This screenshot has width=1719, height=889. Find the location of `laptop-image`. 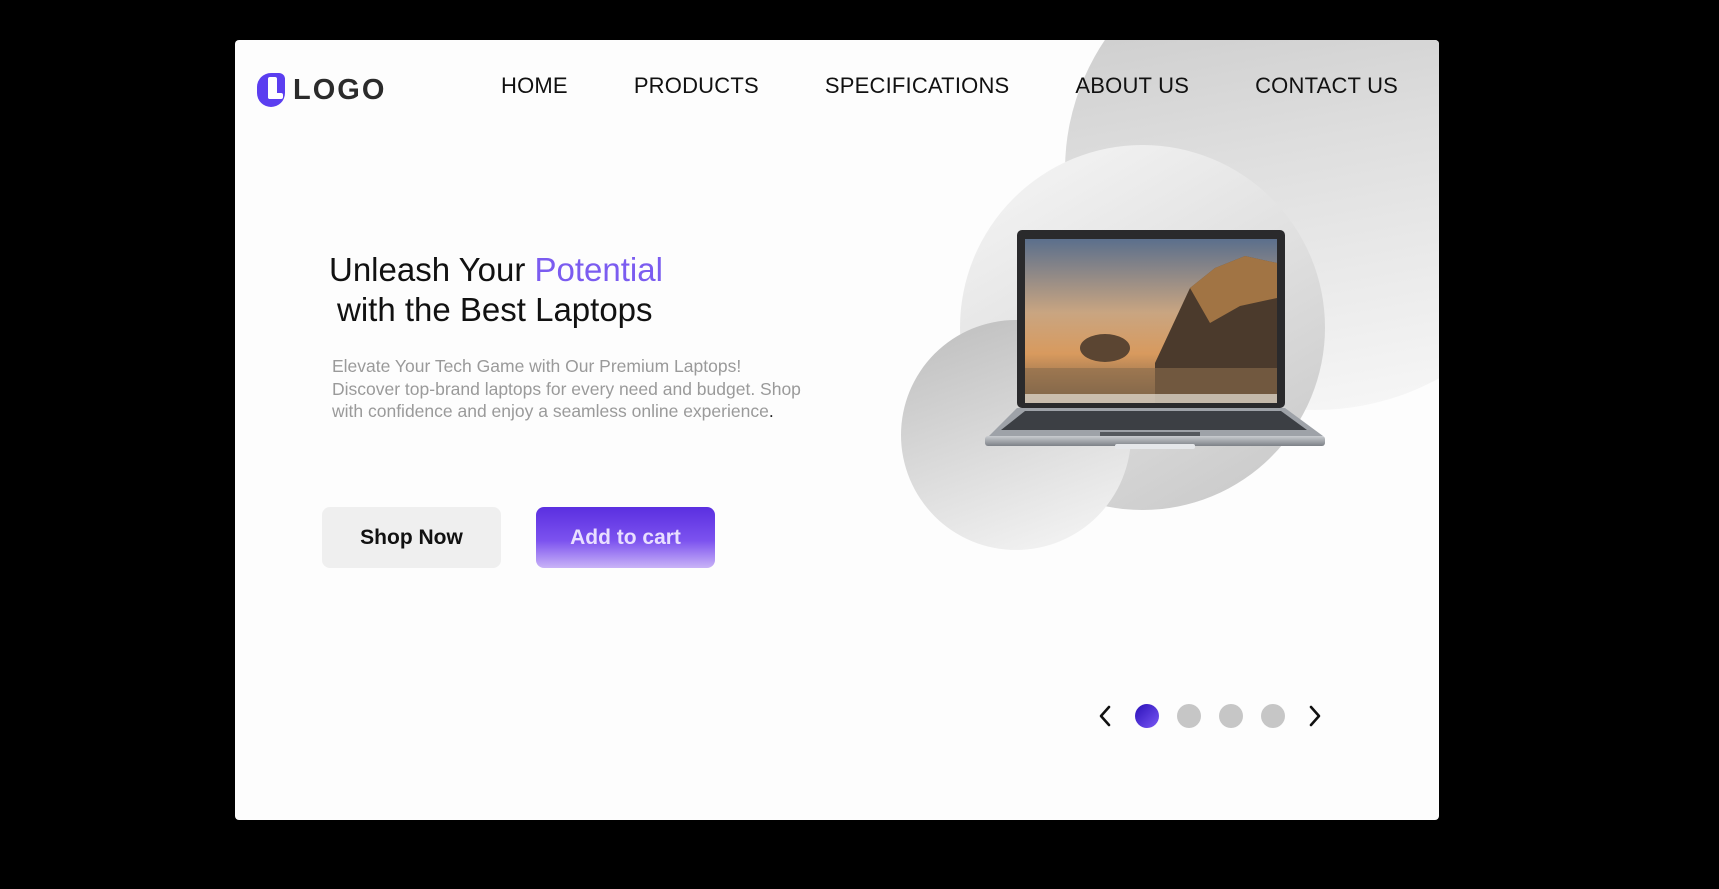

laptop-image is located at coordinates (1155, 339).